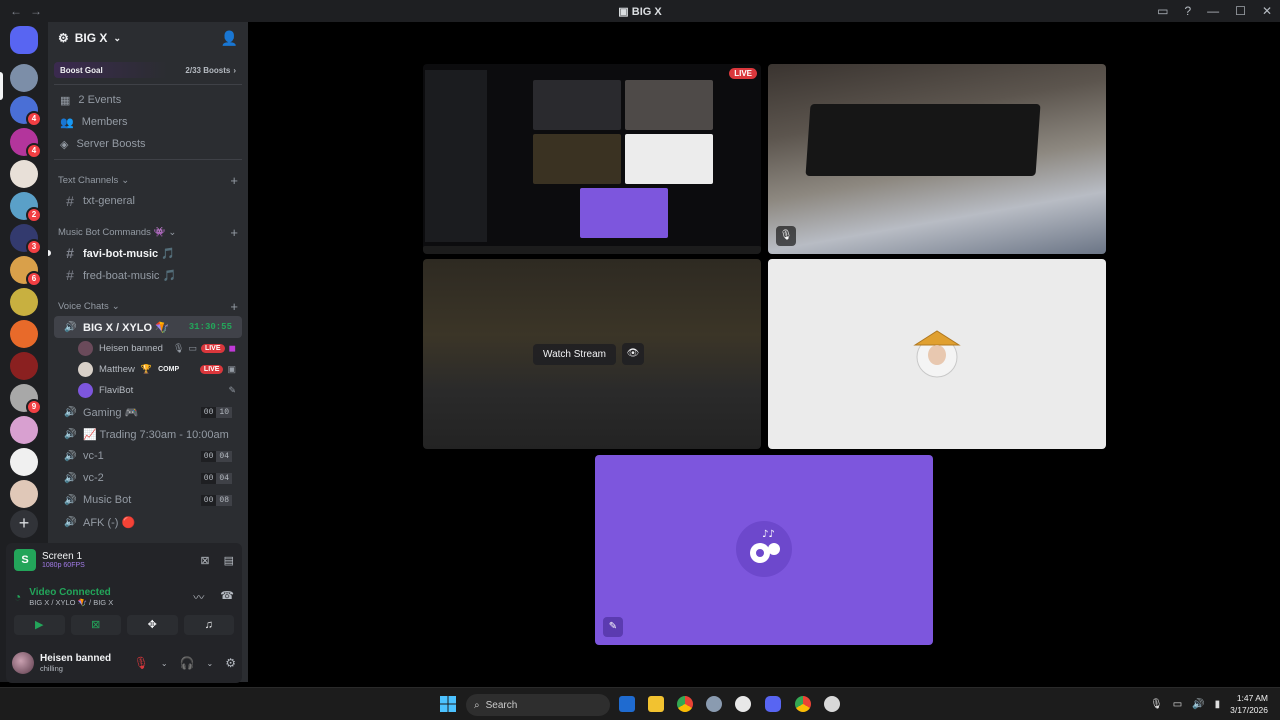  What do you see at coordinates (148, 122) in the screenshot?
I see `members-link: 👥 Members` at bounding box center [148, 122].